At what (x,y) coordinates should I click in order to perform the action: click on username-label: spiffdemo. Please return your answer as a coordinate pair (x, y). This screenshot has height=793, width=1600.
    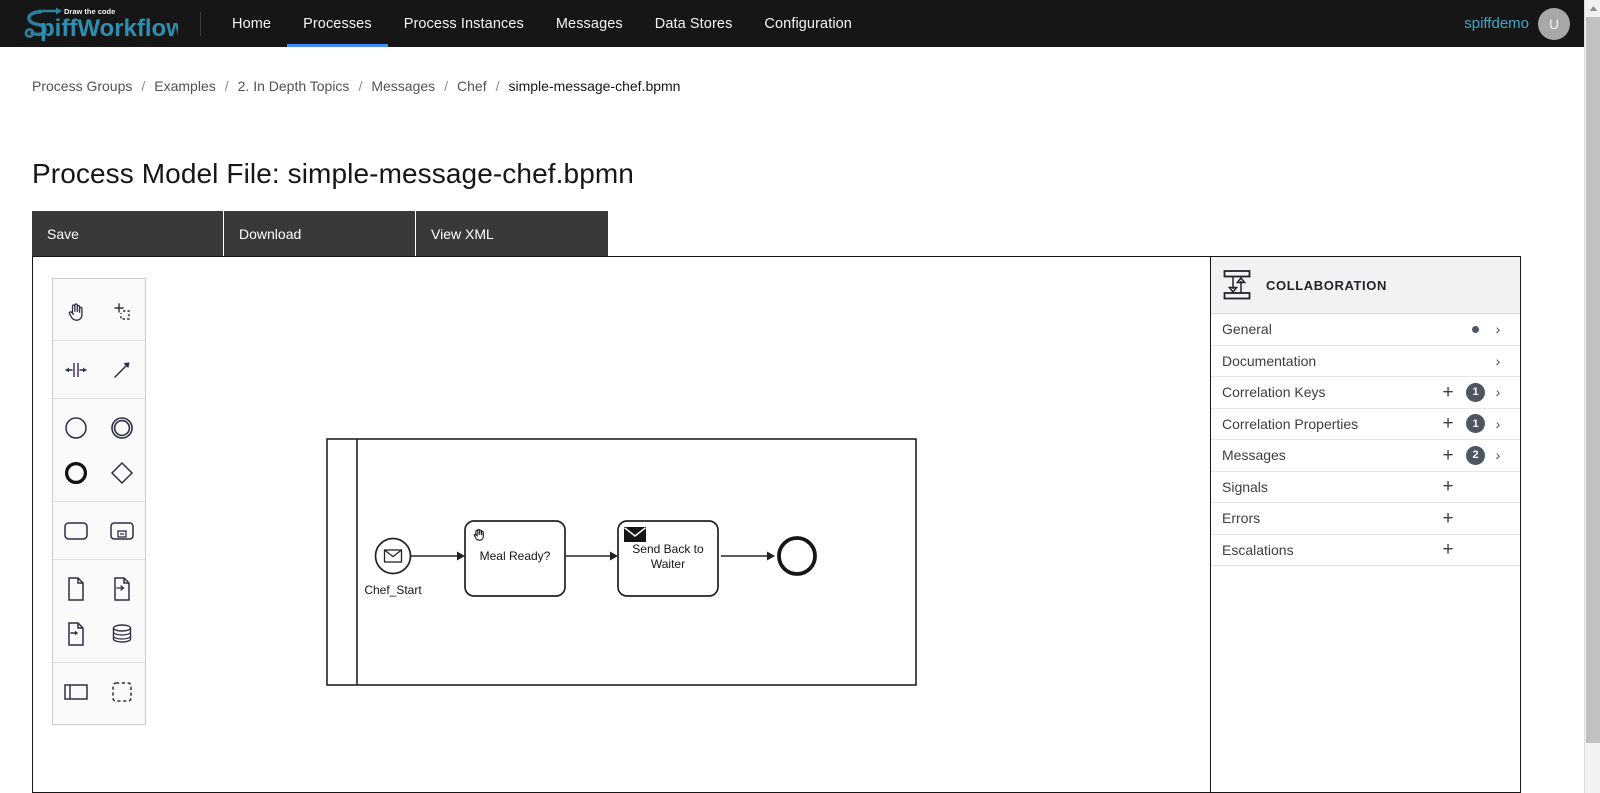
    Looking at the image, I should click on (1496, 23).